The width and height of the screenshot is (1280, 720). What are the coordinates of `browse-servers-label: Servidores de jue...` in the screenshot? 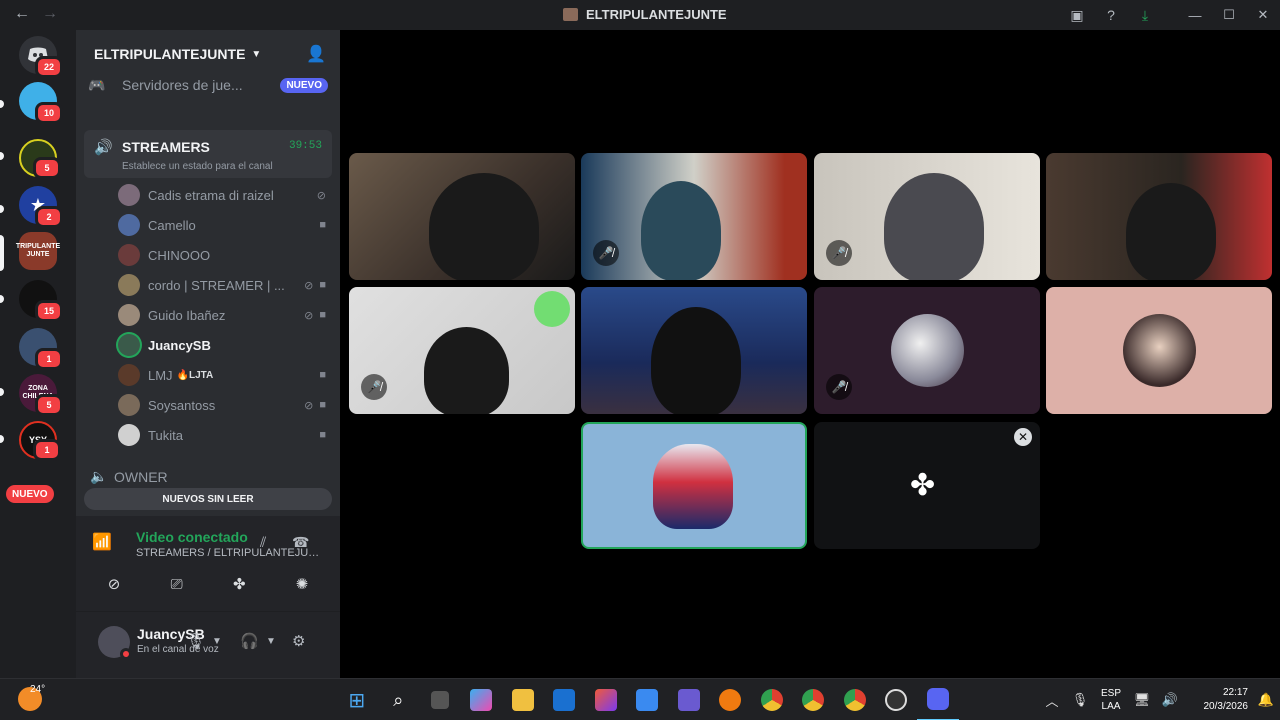 It's located at (182, 85).